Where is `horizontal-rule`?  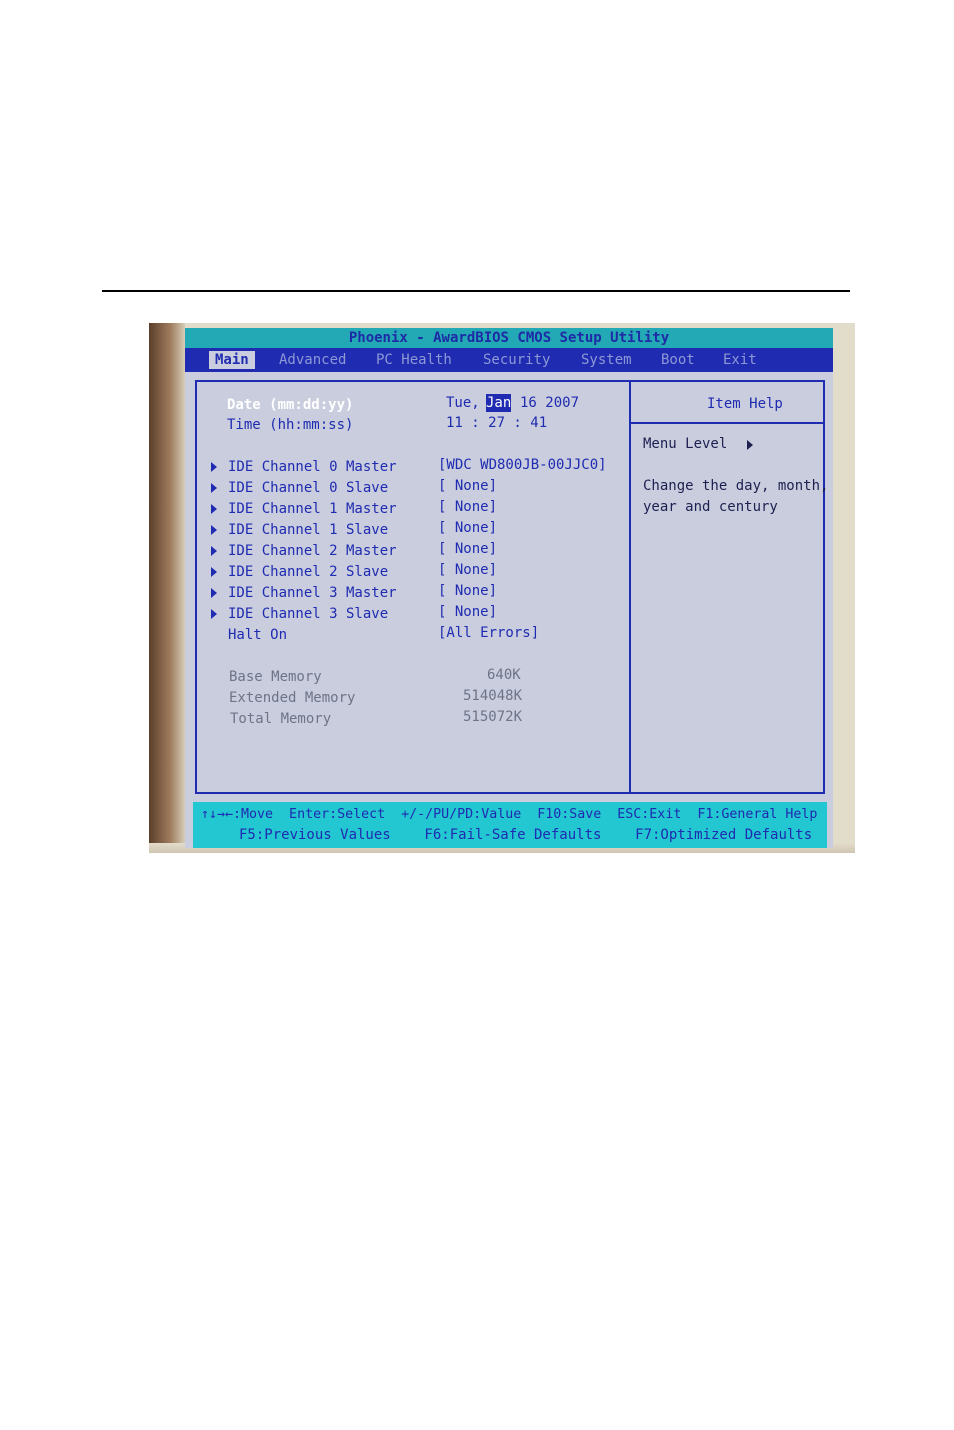
horizontal-rule is located at coordinates (476, 291).